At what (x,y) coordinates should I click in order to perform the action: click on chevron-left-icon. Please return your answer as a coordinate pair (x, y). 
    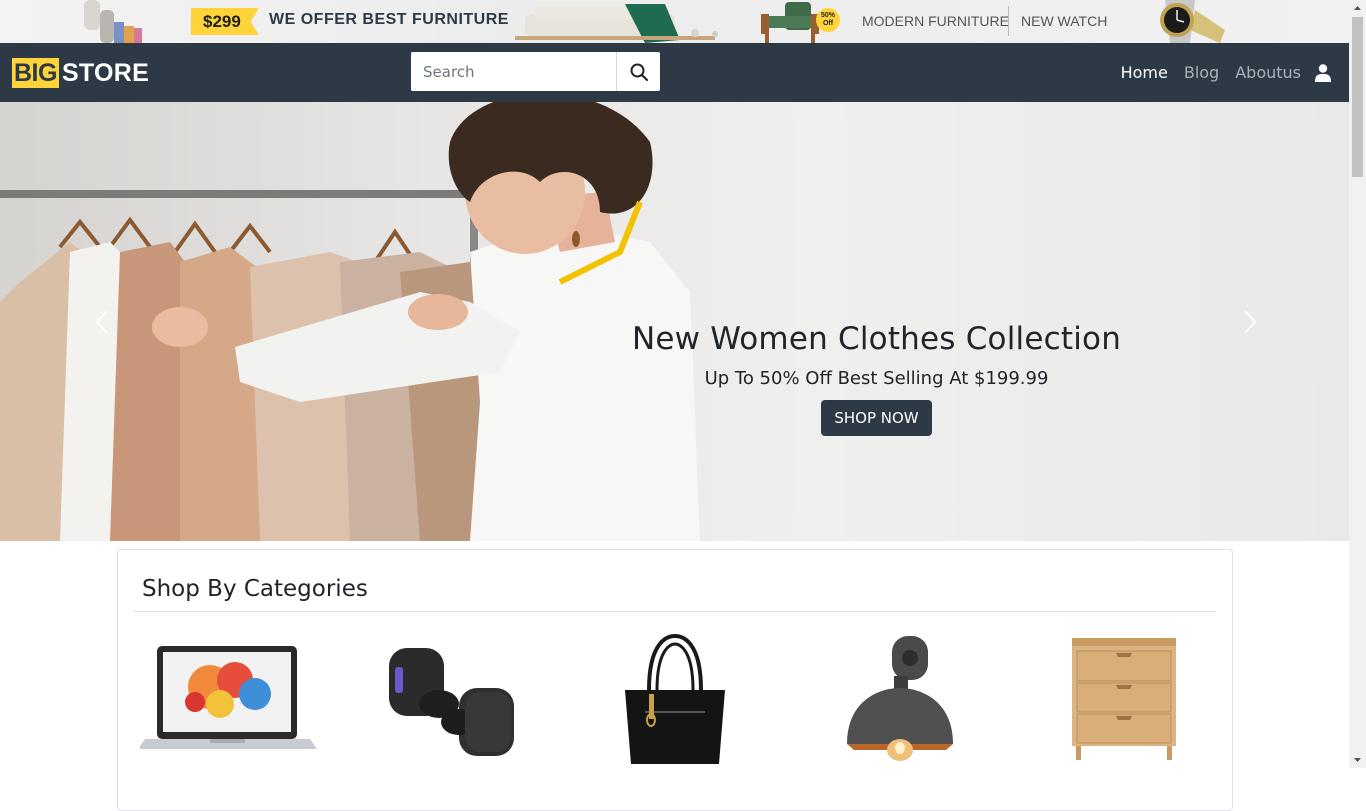
    Looking at the image, I should click on (101, 322).